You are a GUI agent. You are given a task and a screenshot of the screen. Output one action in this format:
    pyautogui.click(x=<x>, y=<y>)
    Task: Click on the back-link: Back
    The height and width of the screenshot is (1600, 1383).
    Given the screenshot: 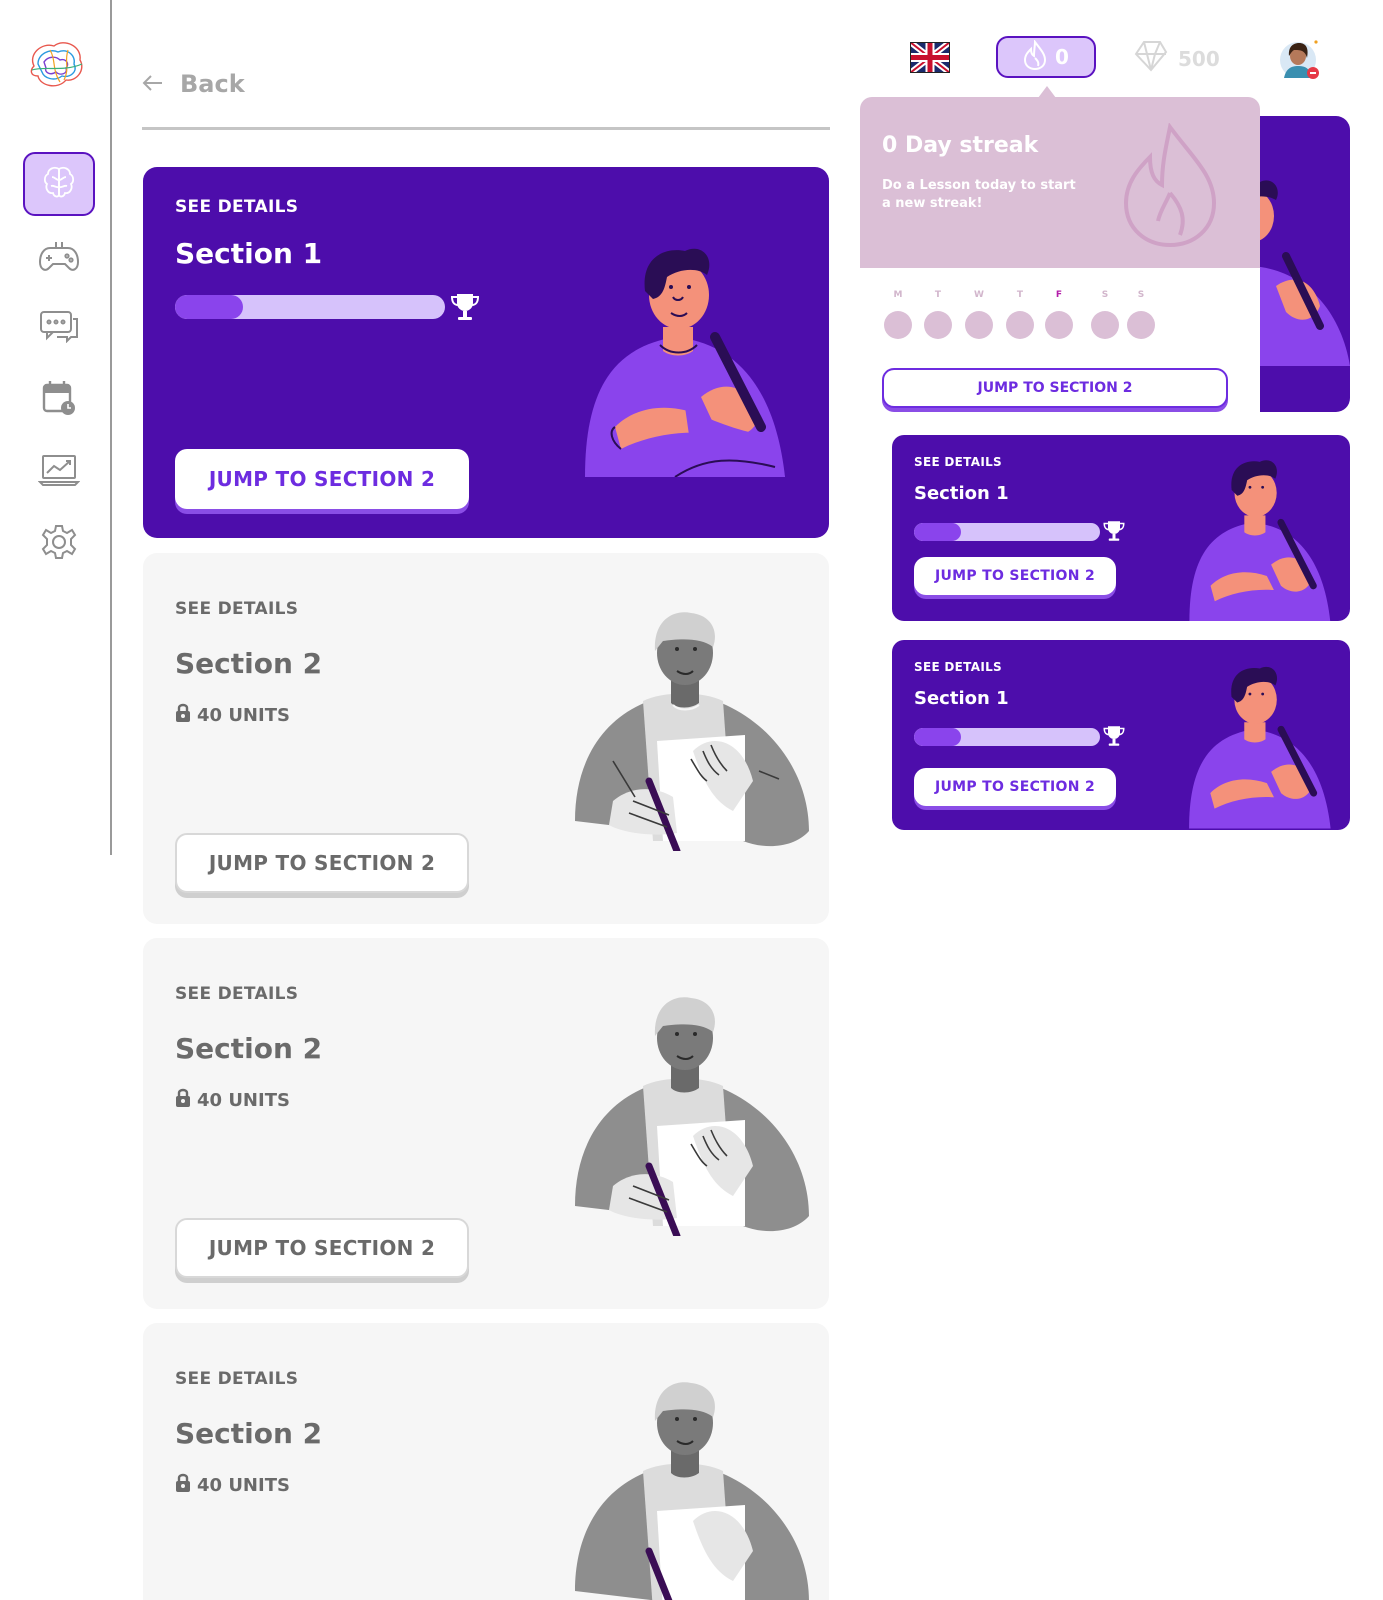 What is the action you would take?
    pyautogui.click(x=193, y=84)
    